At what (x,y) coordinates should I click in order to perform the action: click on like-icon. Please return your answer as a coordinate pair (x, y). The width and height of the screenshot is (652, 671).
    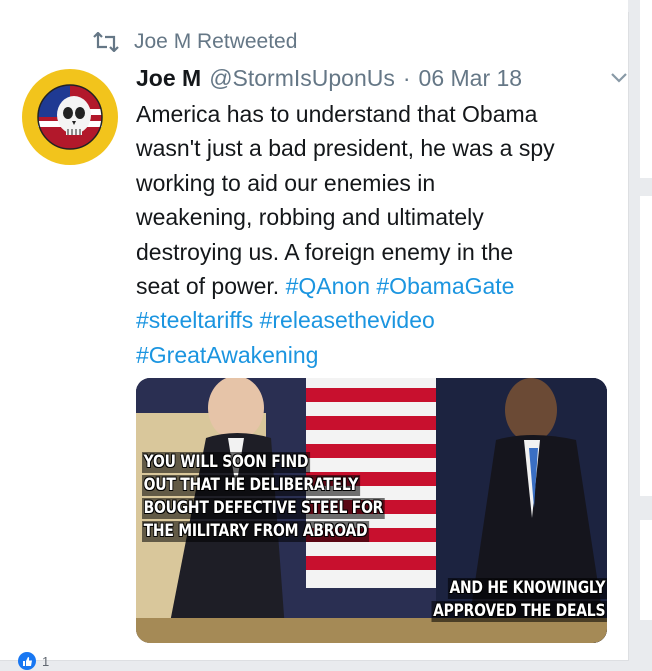
    Looking at the image, I should click on (27, 661).